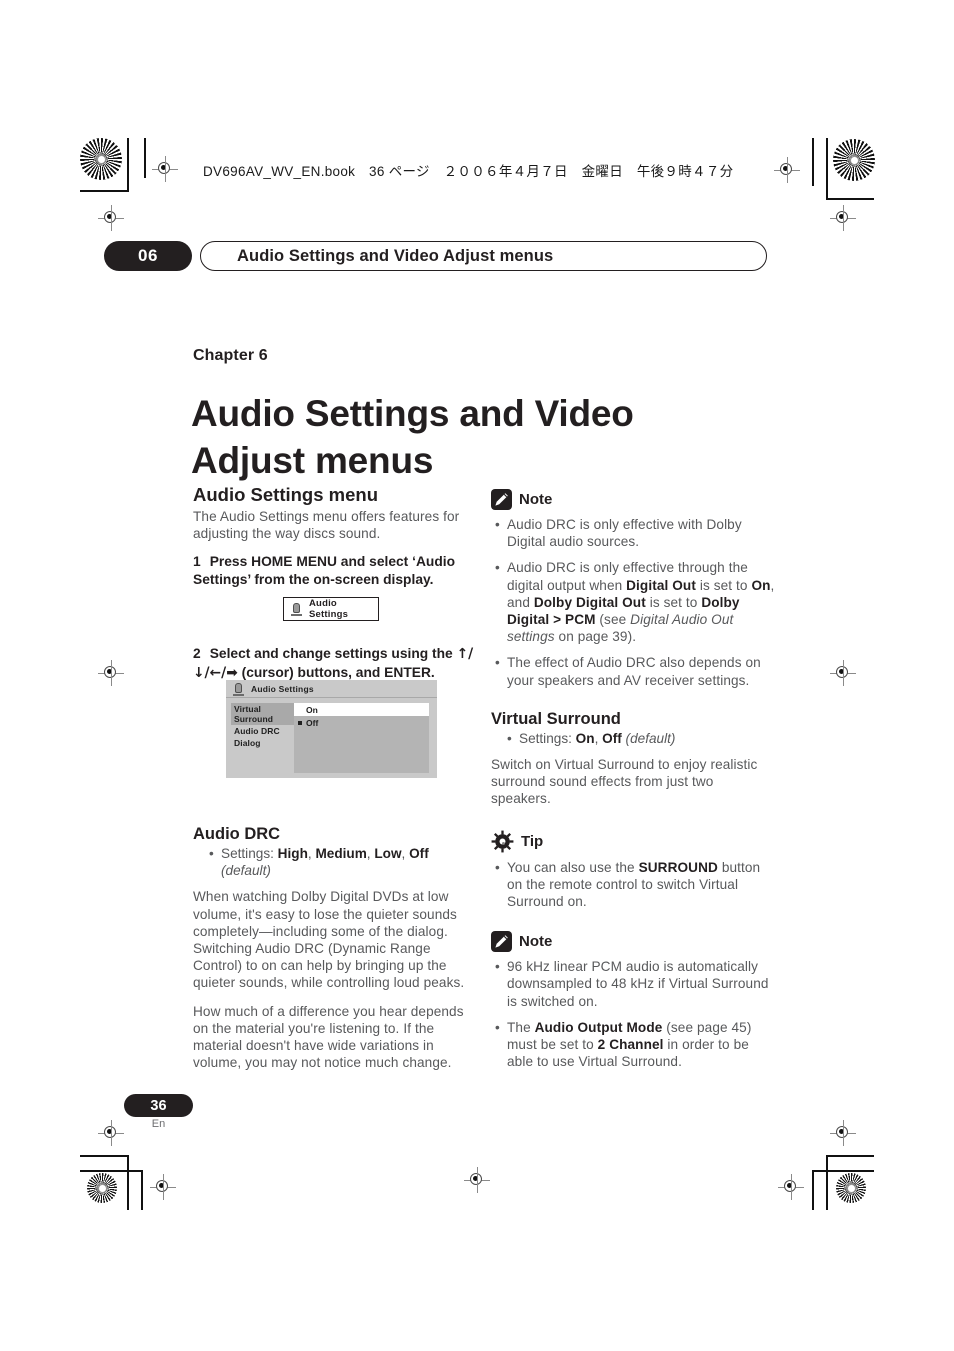 Image resolution: width=954 pixels, height=1351 pixels. Describe the element at coordinates (292, 854) in the screenshot. I see `setting-value-high: High` at that location.